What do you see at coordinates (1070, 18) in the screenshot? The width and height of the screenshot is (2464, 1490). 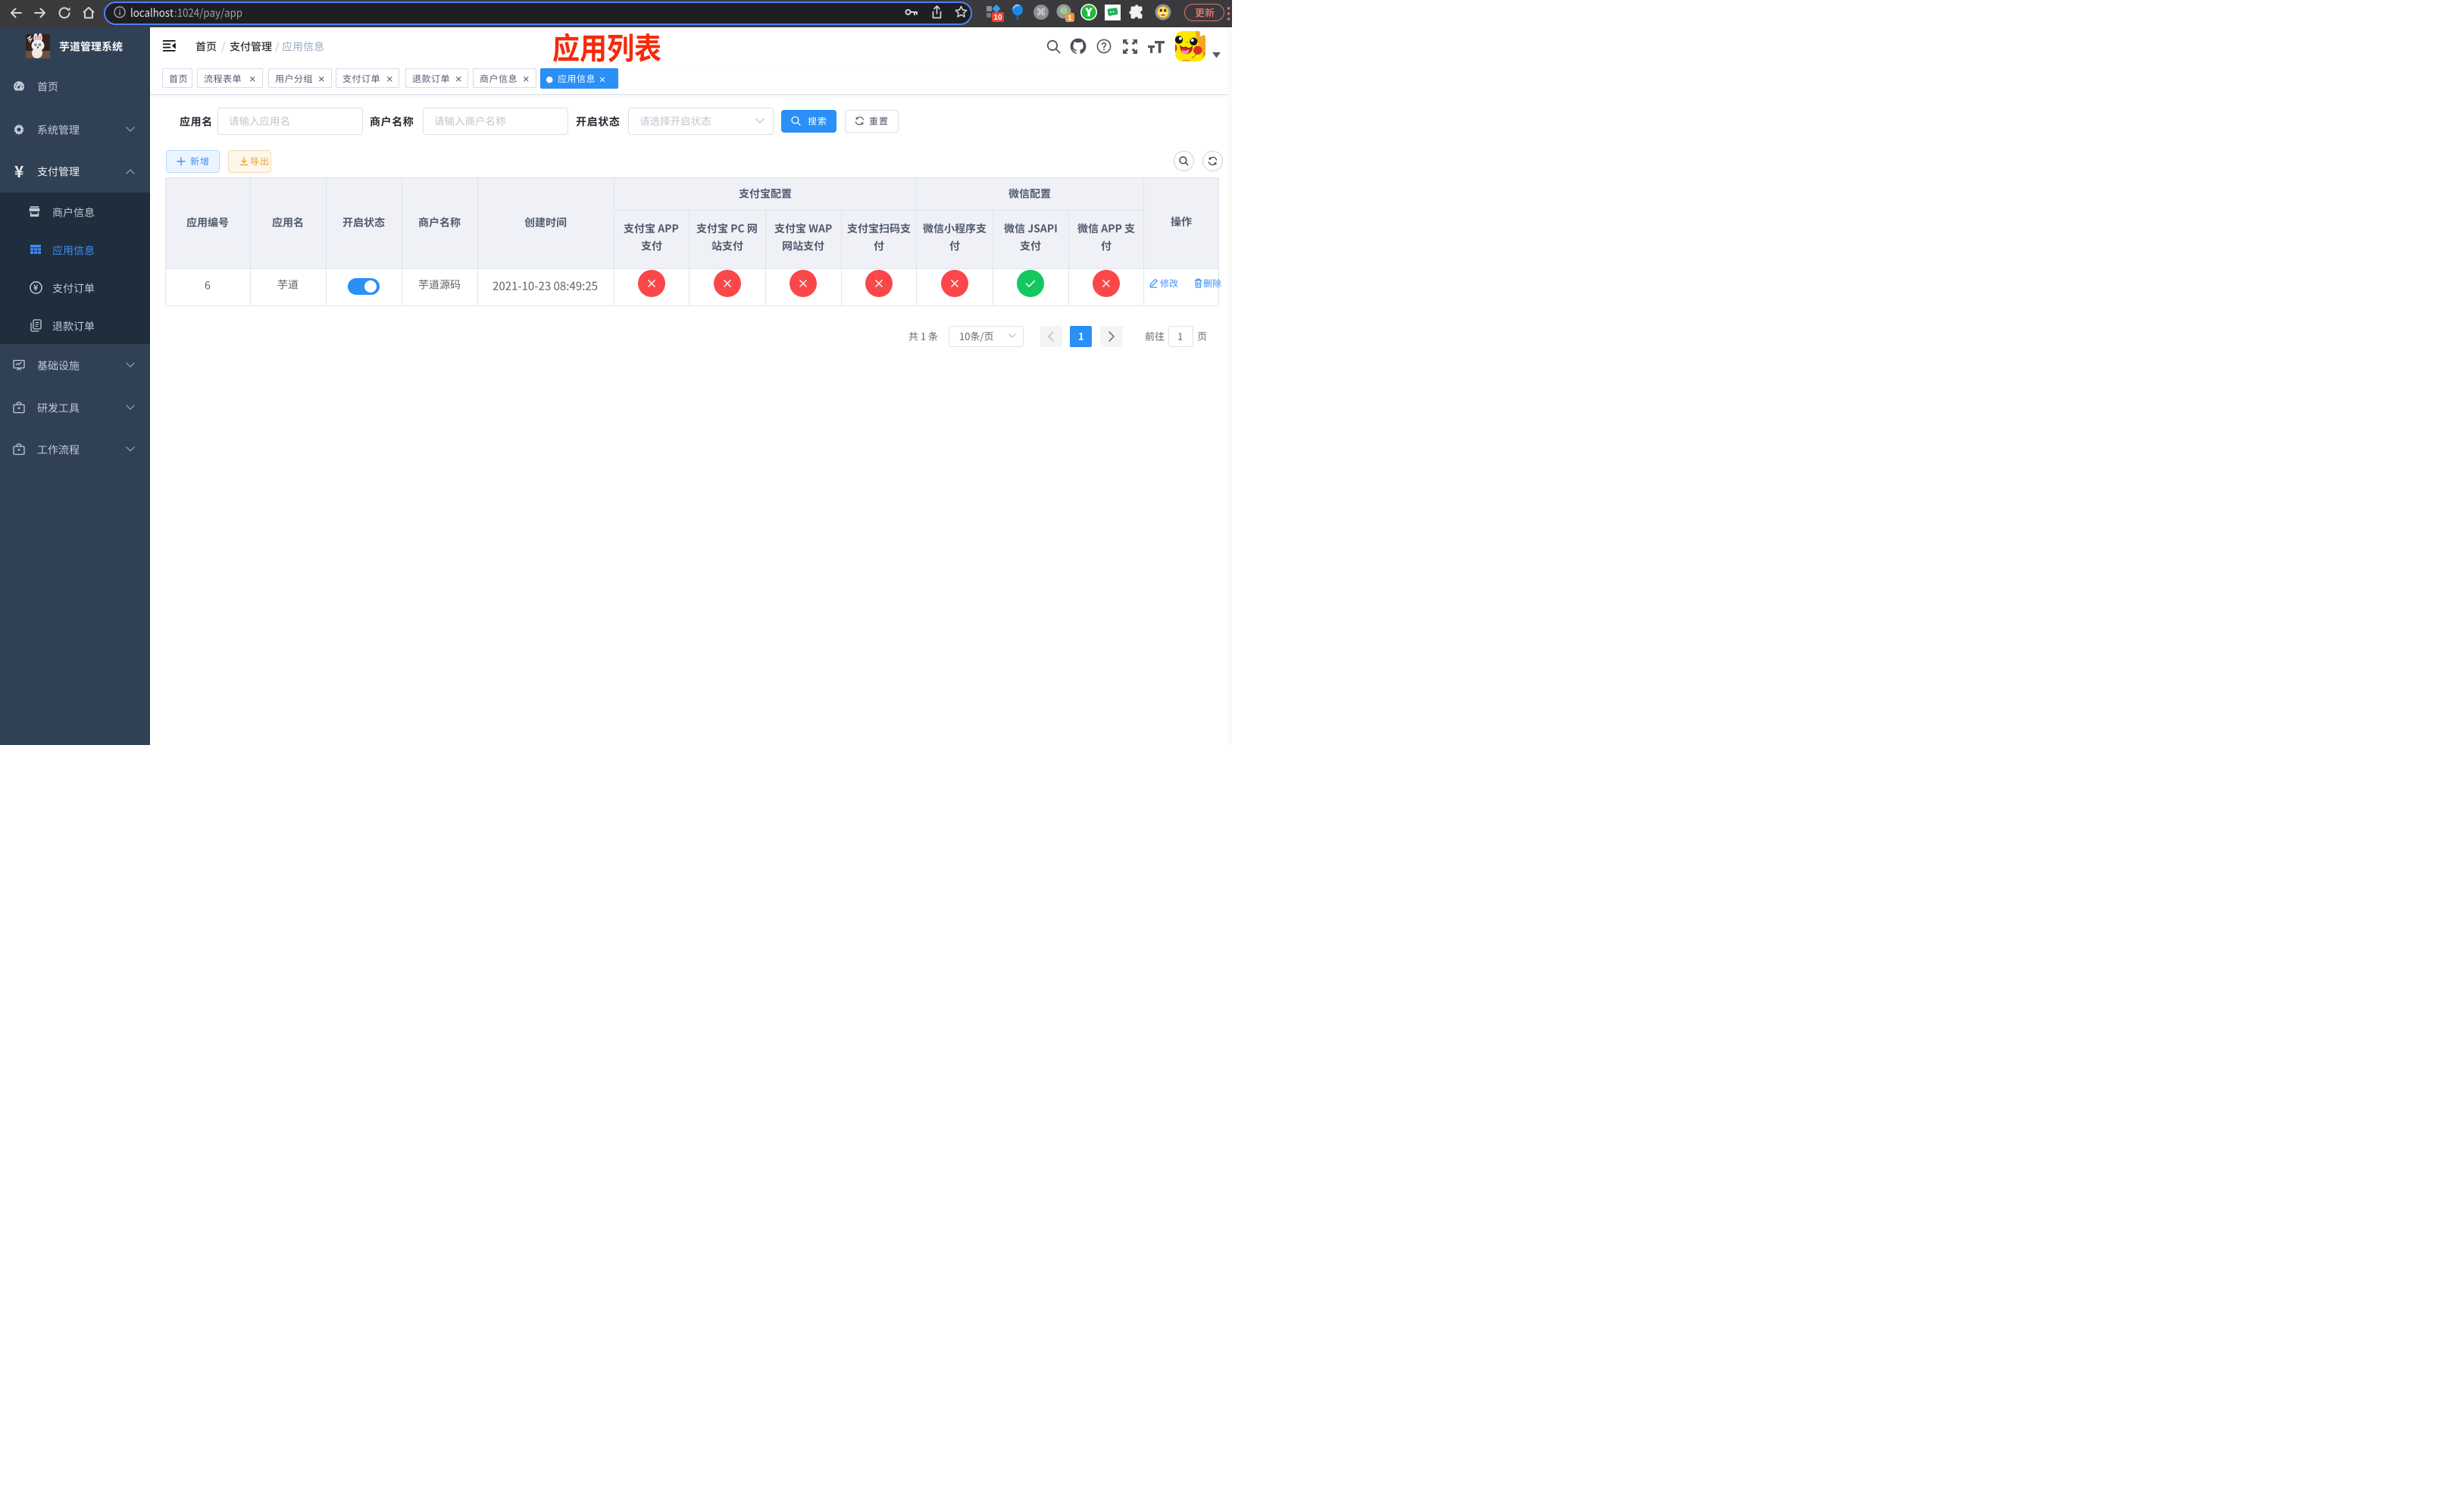 I see `svg-text: 1` at bounding box center [1070, 18].